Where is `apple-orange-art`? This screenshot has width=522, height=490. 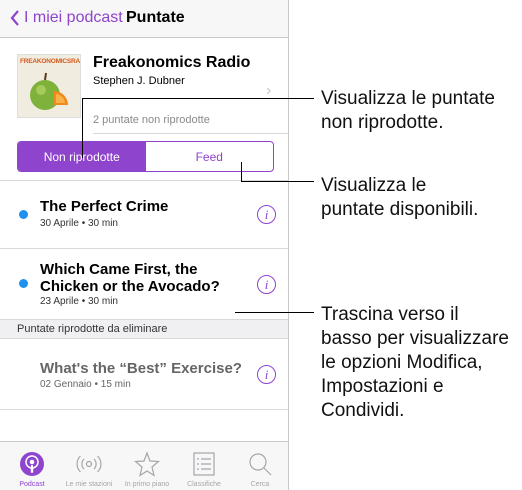
apple-orange-art is located at coordinates (49, 91).